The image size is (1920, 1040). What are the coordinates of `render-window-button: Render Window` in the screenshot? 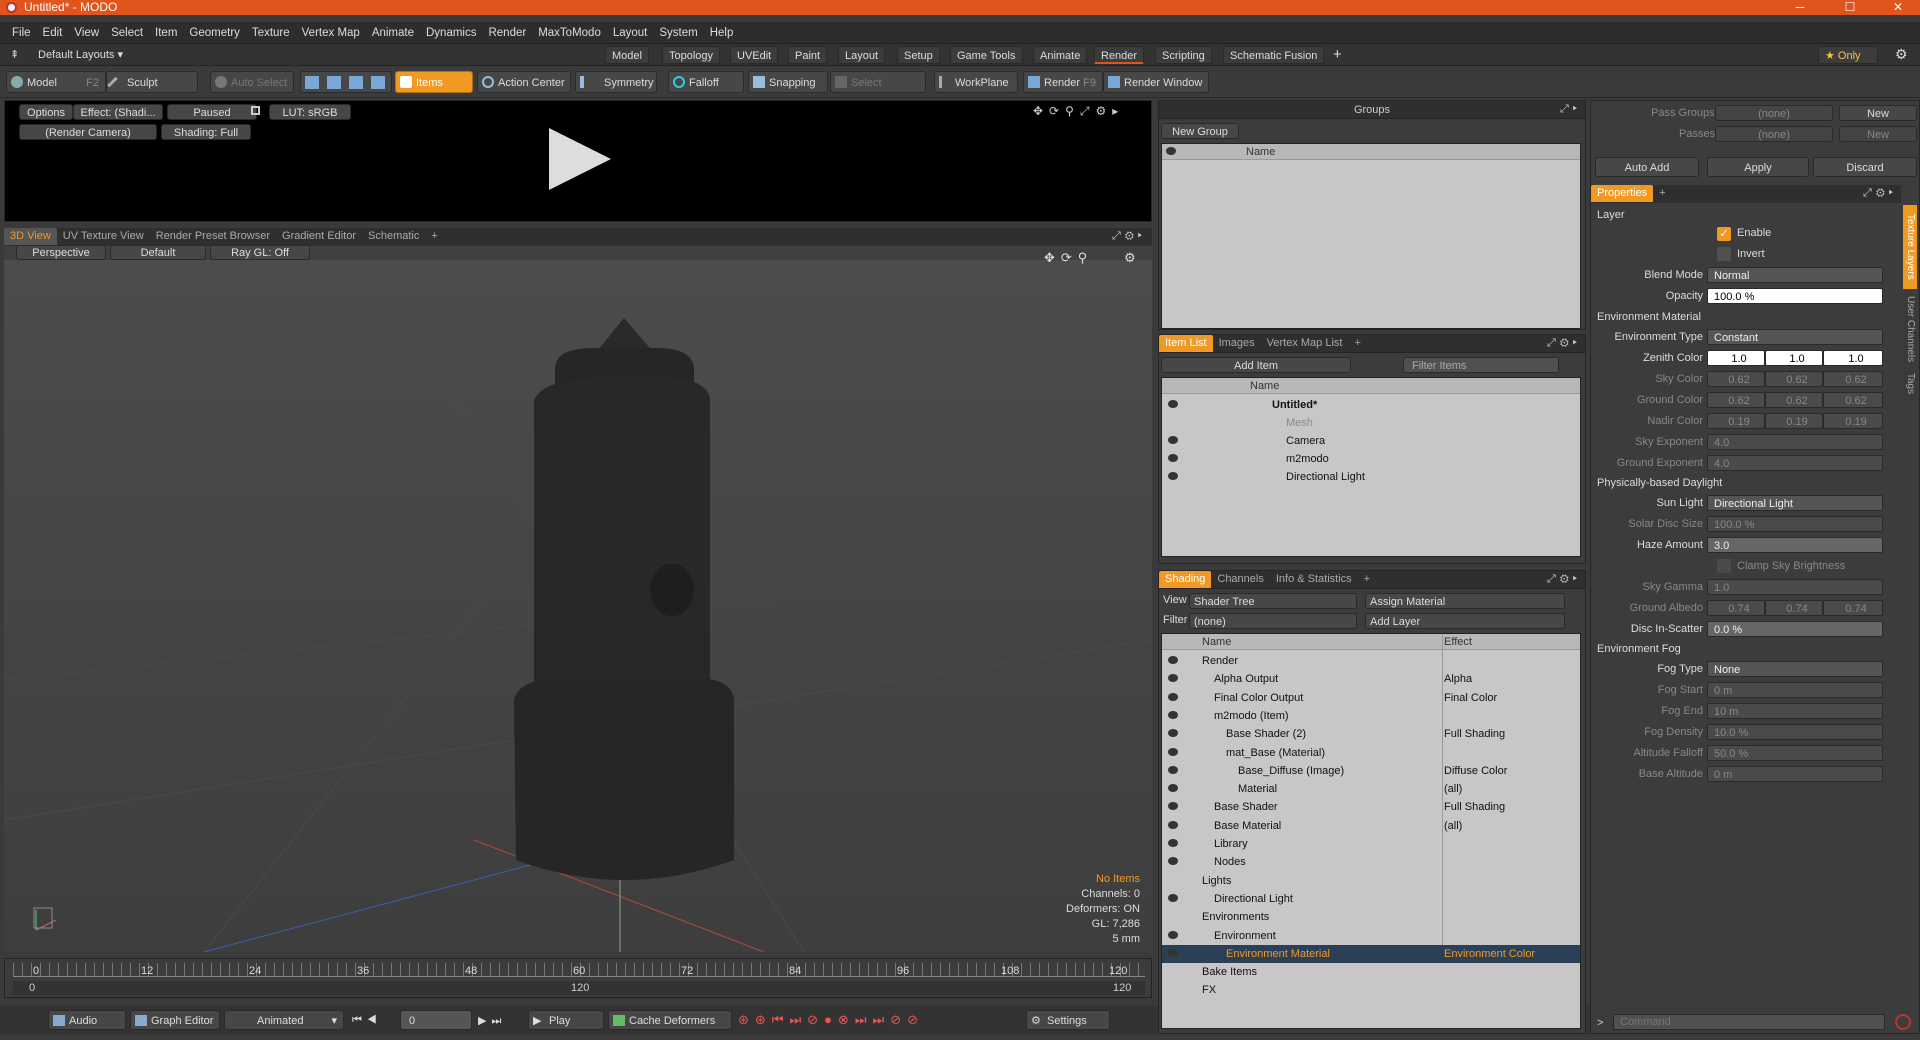 It's located at (1156, 82).